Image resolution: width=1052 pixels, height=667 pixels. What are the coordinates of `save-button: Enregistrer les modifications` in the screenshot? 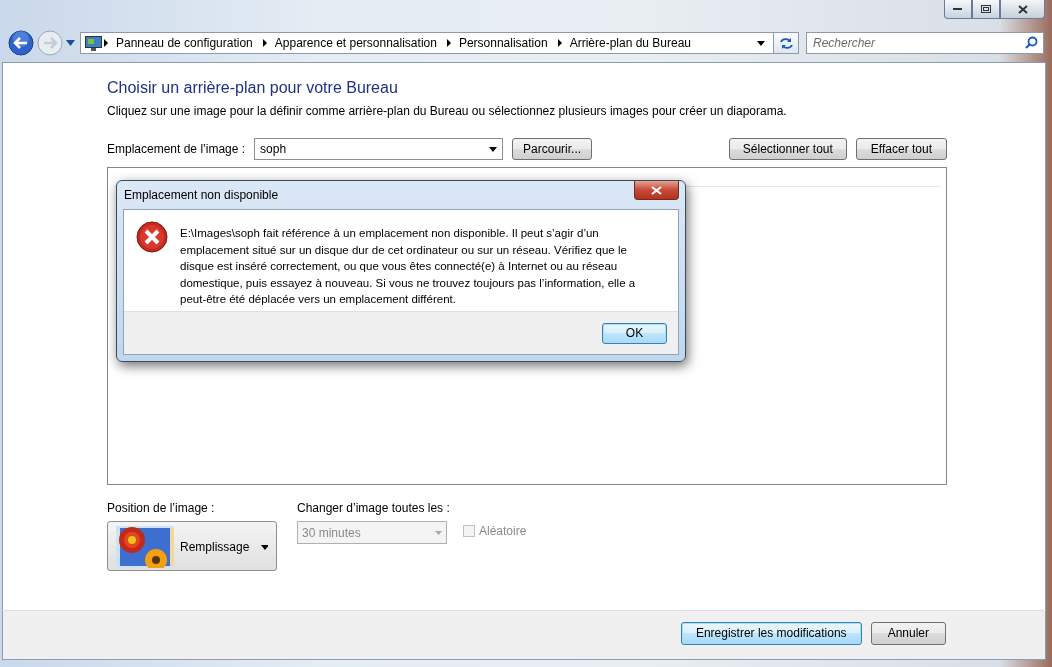 It's located at (771, 633).